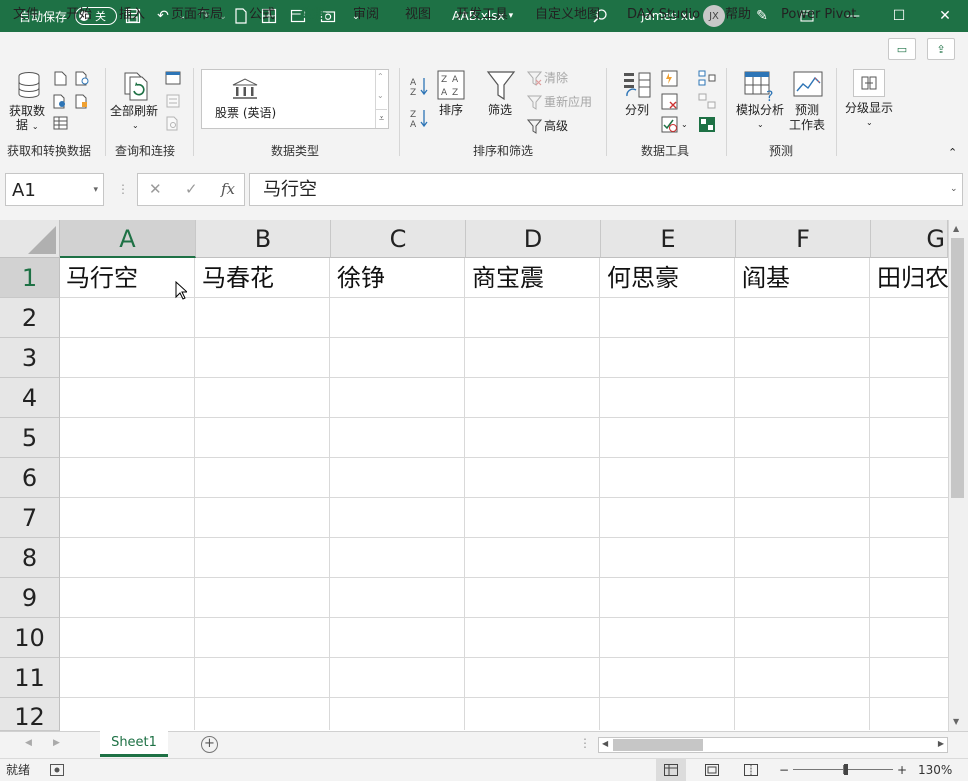 Image resolution: width=968 pixels, height=783 pixels. What do you see at coordinates (173, 78) in the screenshot?
I see `queries-connections-icon` at bounding box center [173, 78].